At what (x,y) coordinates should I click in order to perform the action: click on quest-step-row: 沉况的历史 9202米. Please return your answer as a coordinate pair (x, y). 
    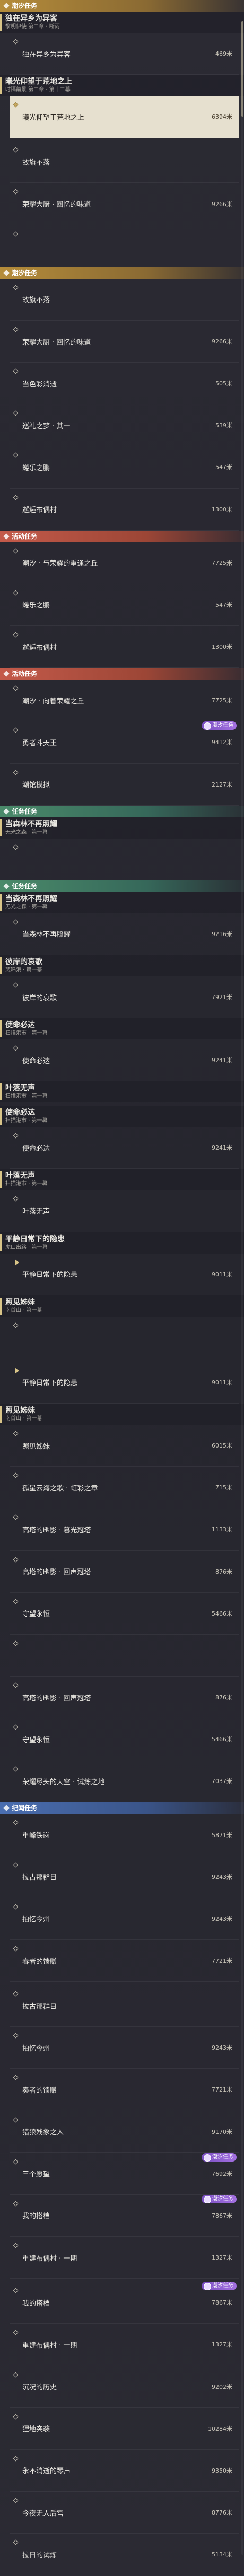
    Looking at the image, I should click on (125, 2387).